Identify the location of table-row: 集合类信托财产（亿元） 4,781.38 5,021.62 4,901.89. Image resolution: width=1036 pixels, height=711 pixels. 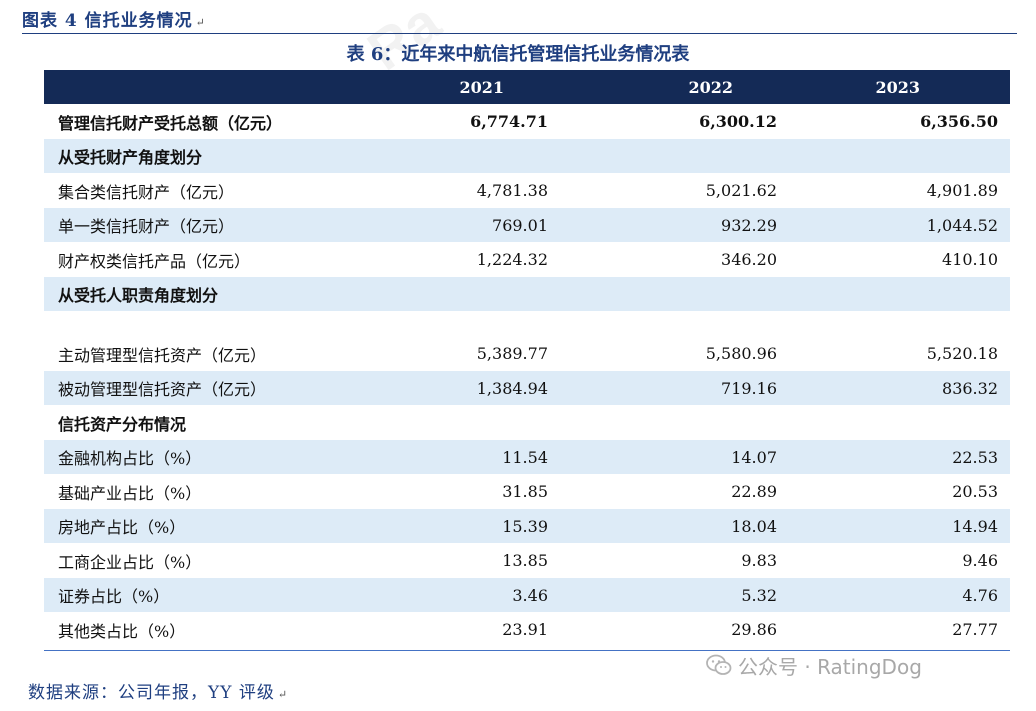
(527, 190).